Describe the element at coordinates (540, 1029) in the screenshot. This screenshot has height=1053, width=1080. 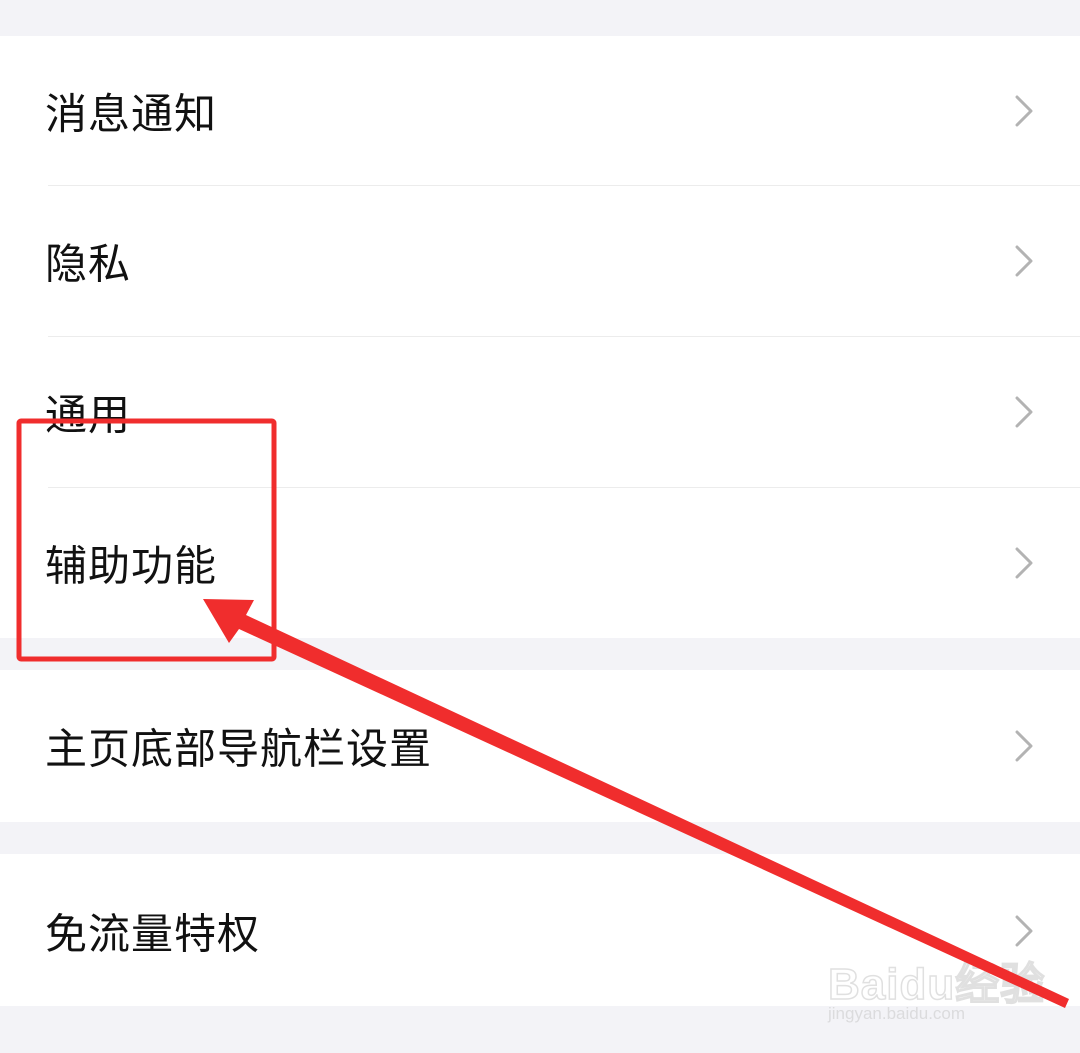
I see `bottom-spacer` at that location.